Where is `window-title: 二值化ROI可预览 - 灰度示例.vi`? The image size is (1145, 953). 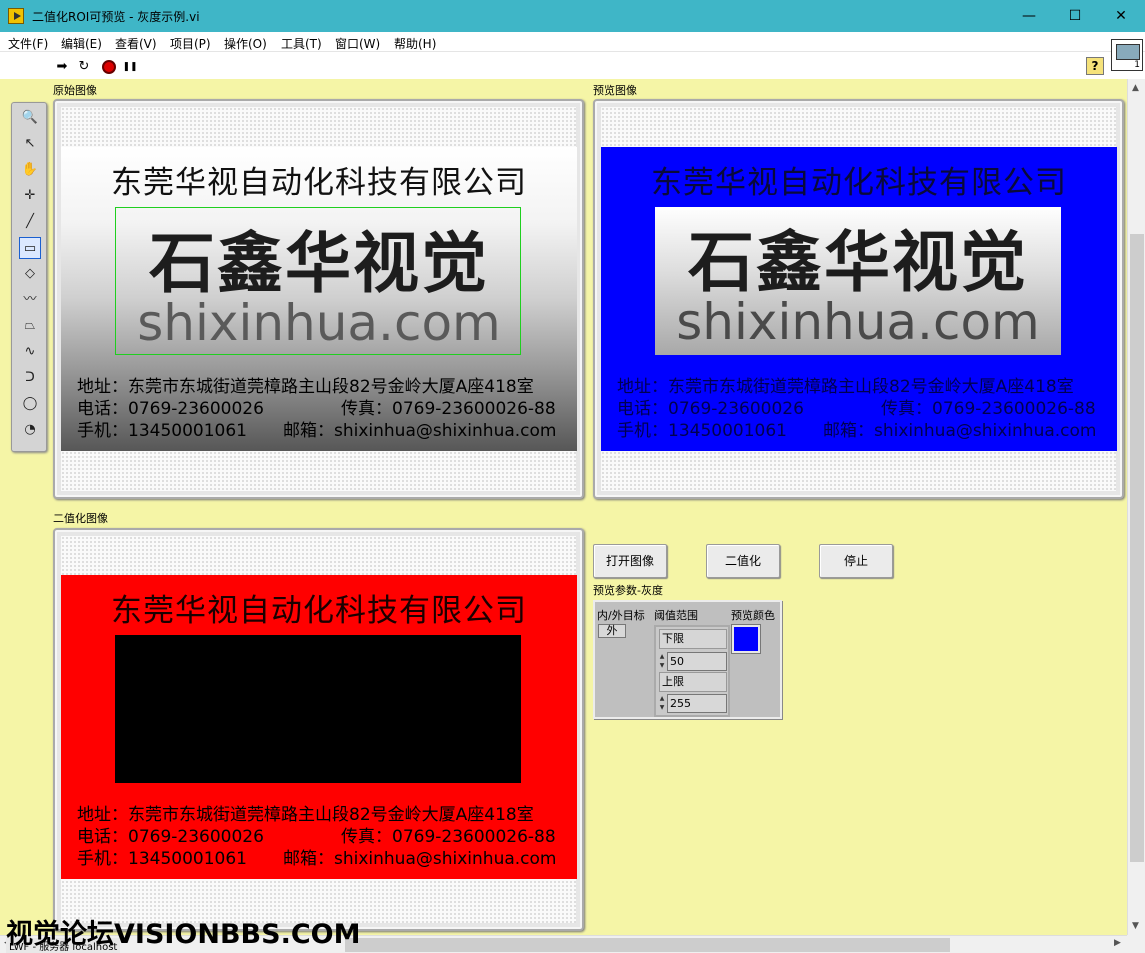 window-title: 二值化ROI可预览 - 灰度示例.vi is located at coordinates (116, 17).